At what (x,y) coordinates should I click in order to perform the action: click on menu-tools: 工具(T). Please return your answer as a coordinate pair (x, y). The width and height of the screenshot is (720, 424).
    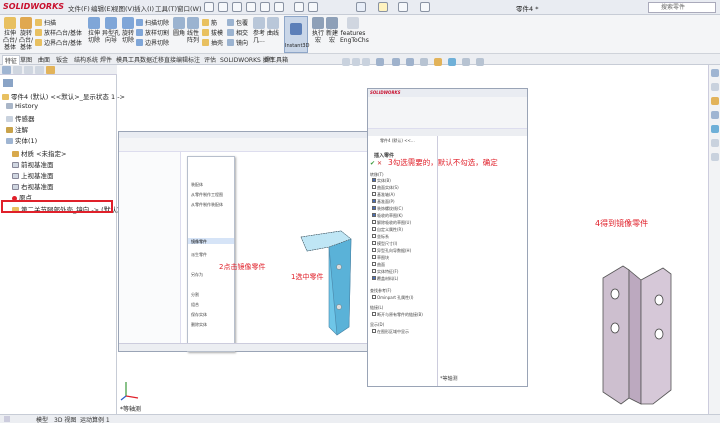
    Looking at the image, I should click on (166, 8).